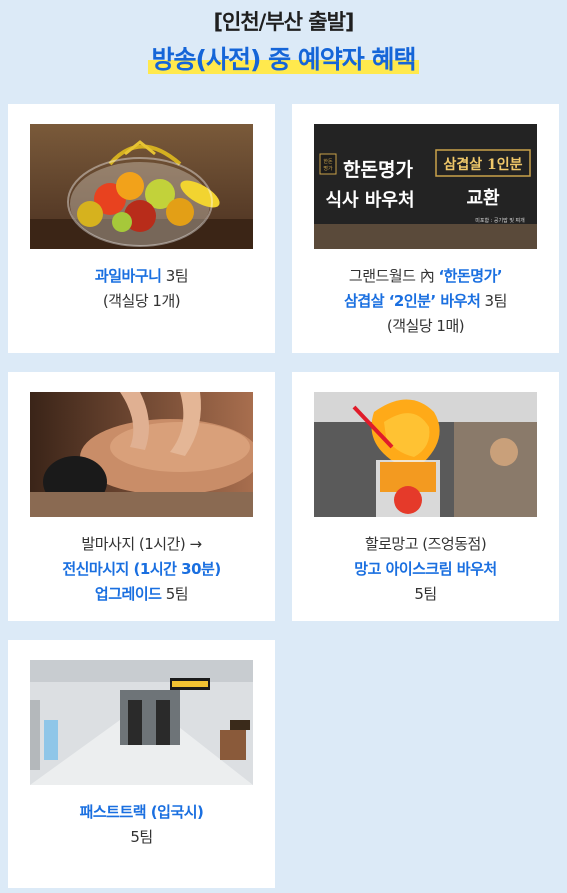 The height and width of the screenshot is (893, 567). What do you see at coordinates (369, 200) in the screenshot?
I see `voucher-meal-text: 식사 바우처` at bounding box center [369, 200].